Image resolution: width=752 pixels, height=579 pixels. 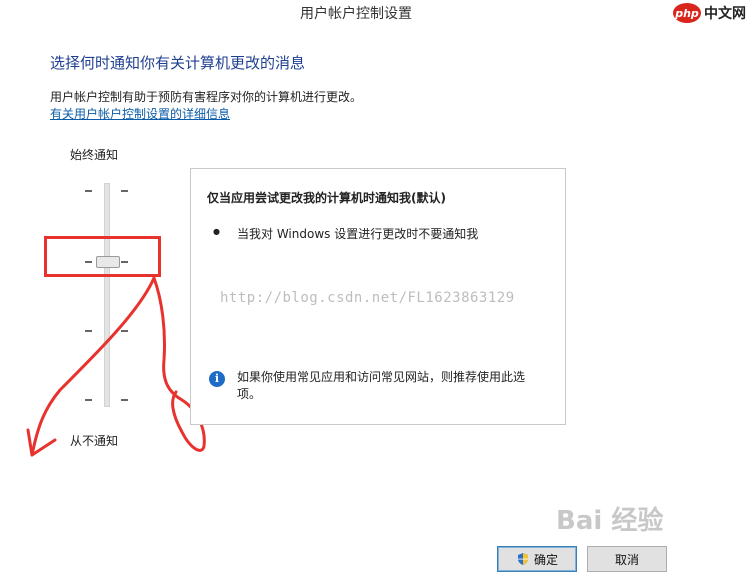 I want to click on window-title: 用户帐户控制设置, so click(x=356, y=14).